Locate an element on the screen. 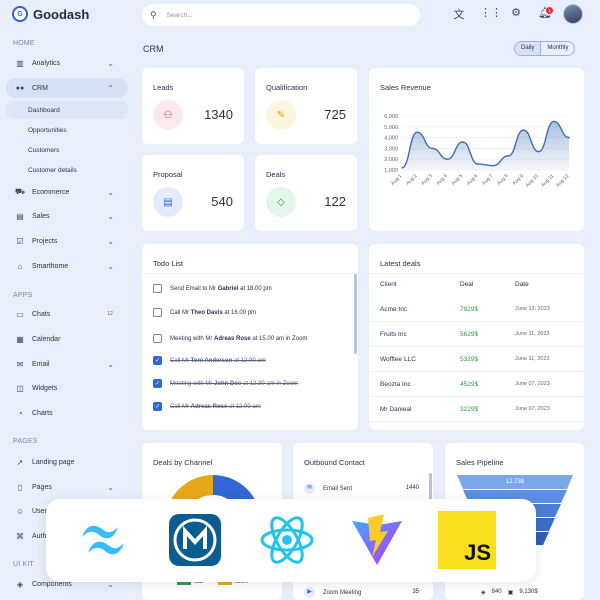 The image size is (600, 600). period-toggle: Daily Monthly is located at coordinates (545, 48).